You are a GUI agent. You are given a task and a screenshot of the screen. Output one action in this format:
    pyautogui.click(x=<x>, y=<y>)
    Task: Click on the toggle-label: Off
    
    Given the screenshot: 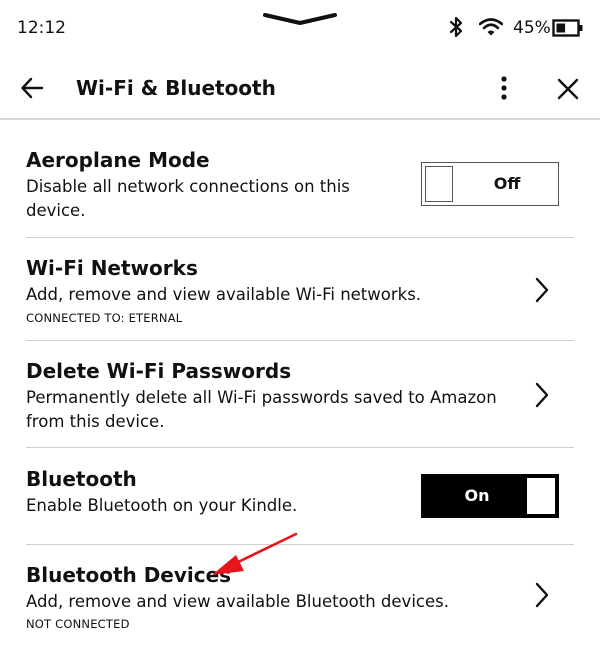 What is the action you would take?
    pyautogui.click(x=507, y=183)
    